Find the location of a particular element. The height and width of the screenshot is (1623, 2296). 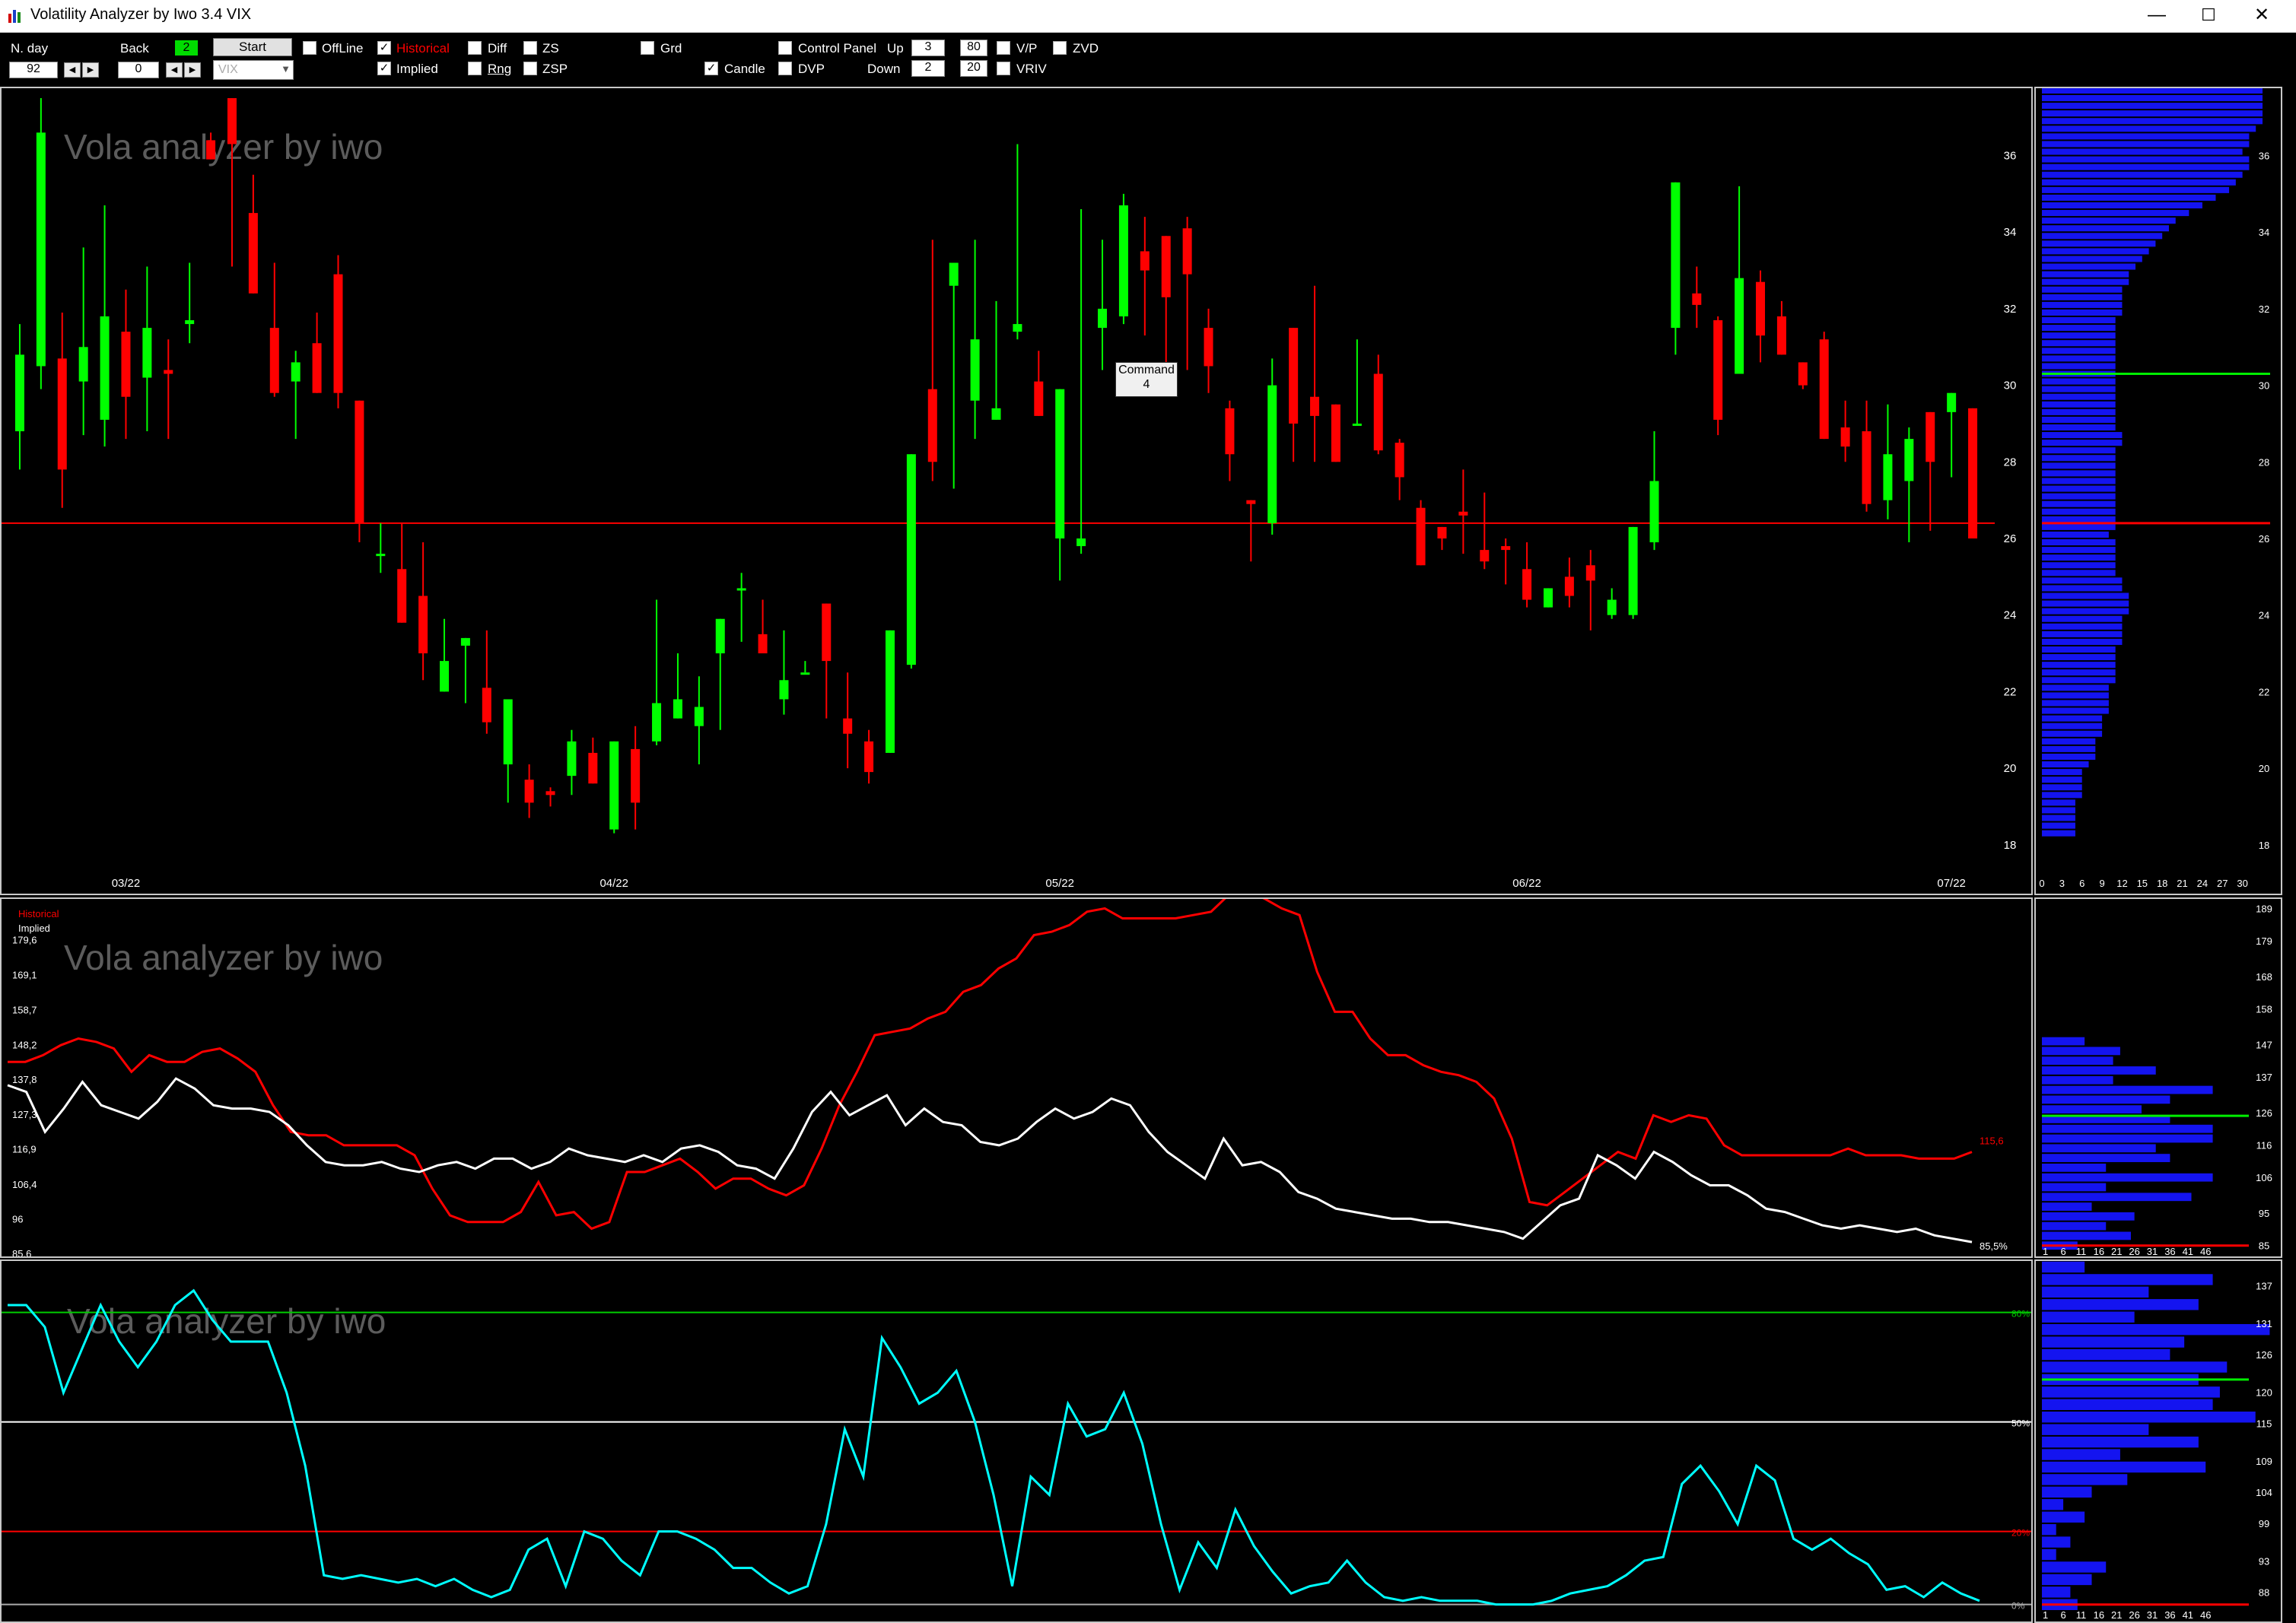

implied-checkbox: ✓ is located at coordinates (384, 68).